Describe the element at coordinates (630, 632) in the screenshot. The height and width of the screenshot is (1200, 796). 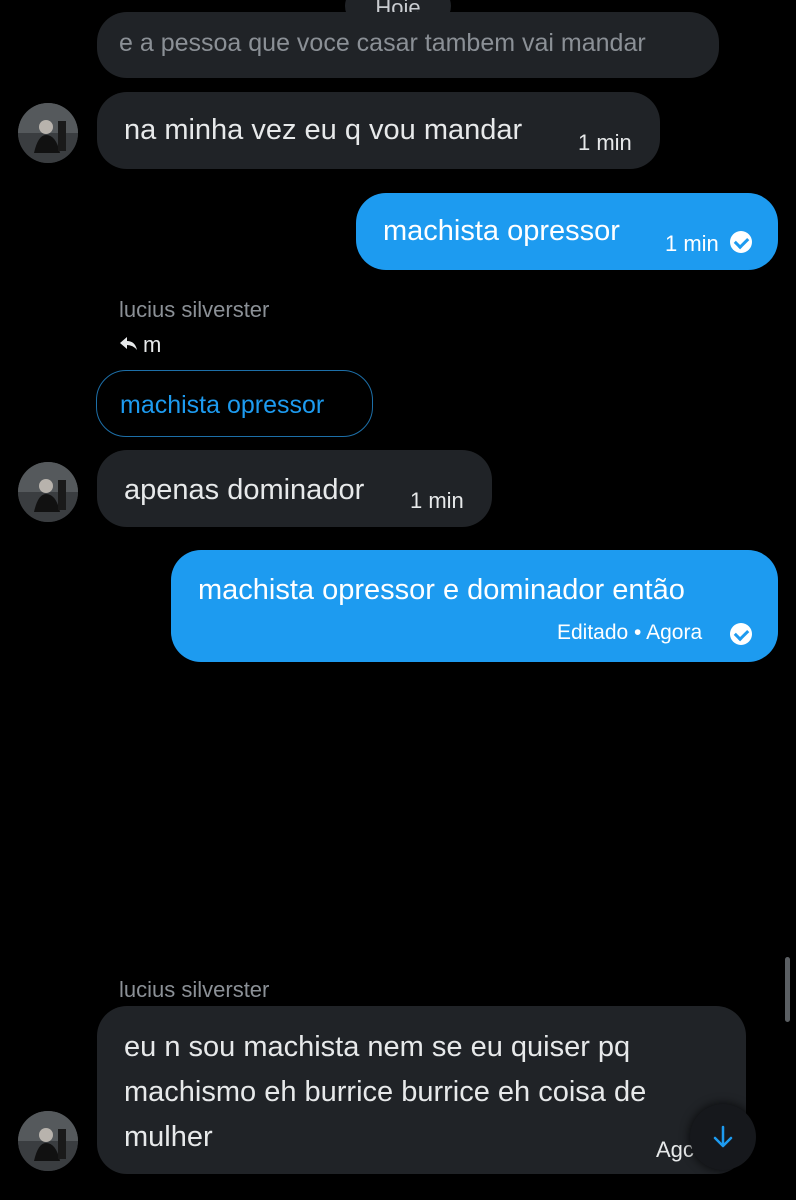
I see `edited-label: Editado • Agora` at that location.